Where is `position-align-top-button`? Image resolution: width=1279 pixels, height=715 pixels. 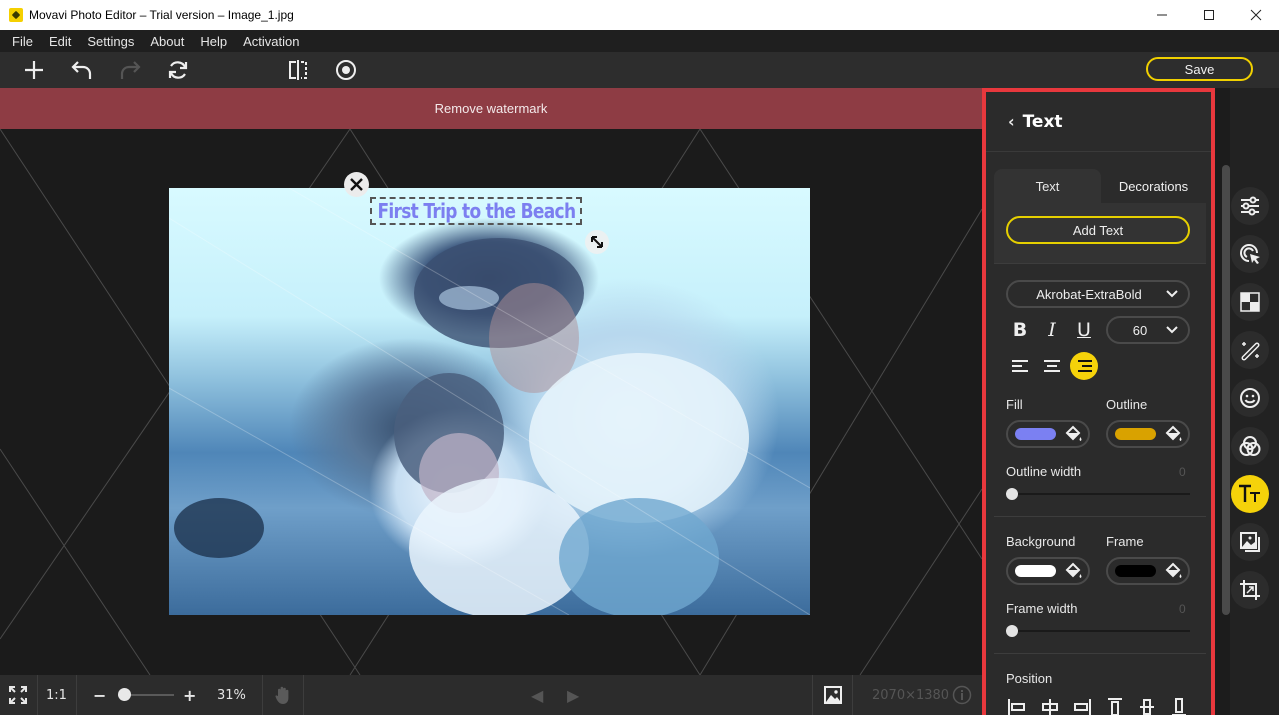
position-align-top-button is located at coordinates (1116, 706).